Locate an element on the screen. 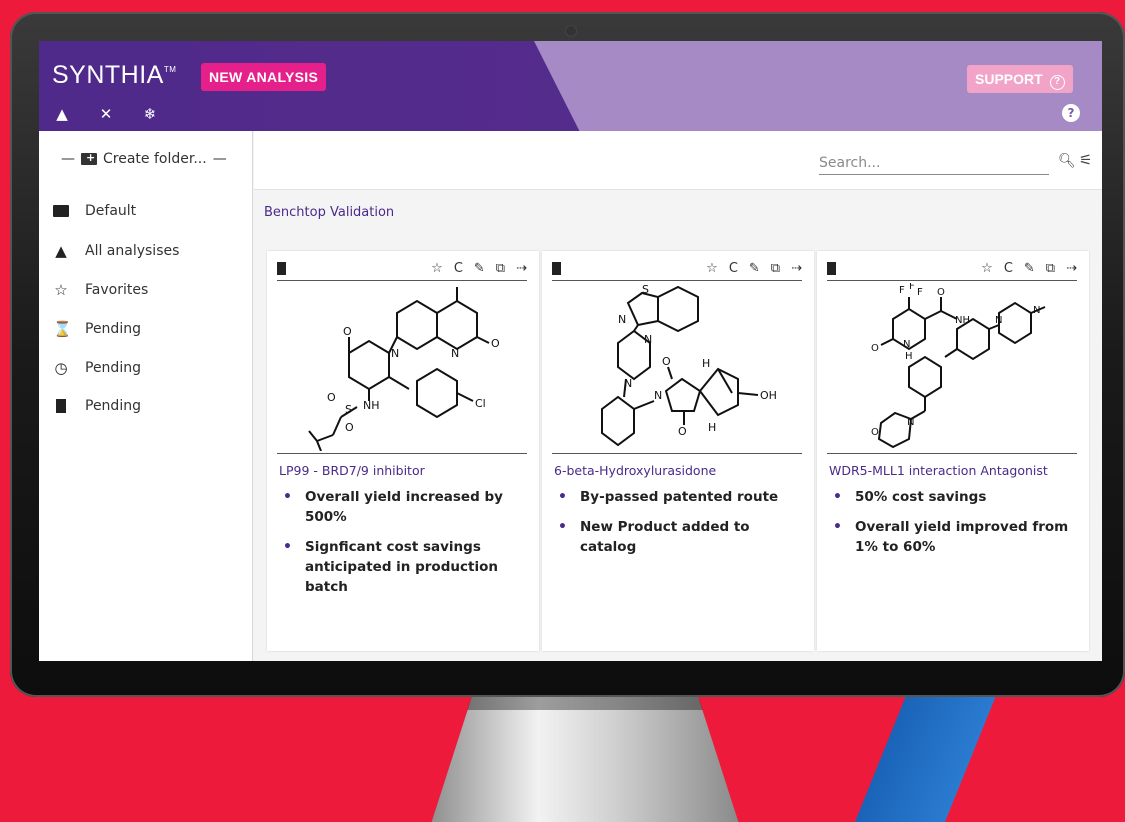 The image size is (1125, 822). brand-logo: SYNTHIATM is located at coordinates (114, 75).